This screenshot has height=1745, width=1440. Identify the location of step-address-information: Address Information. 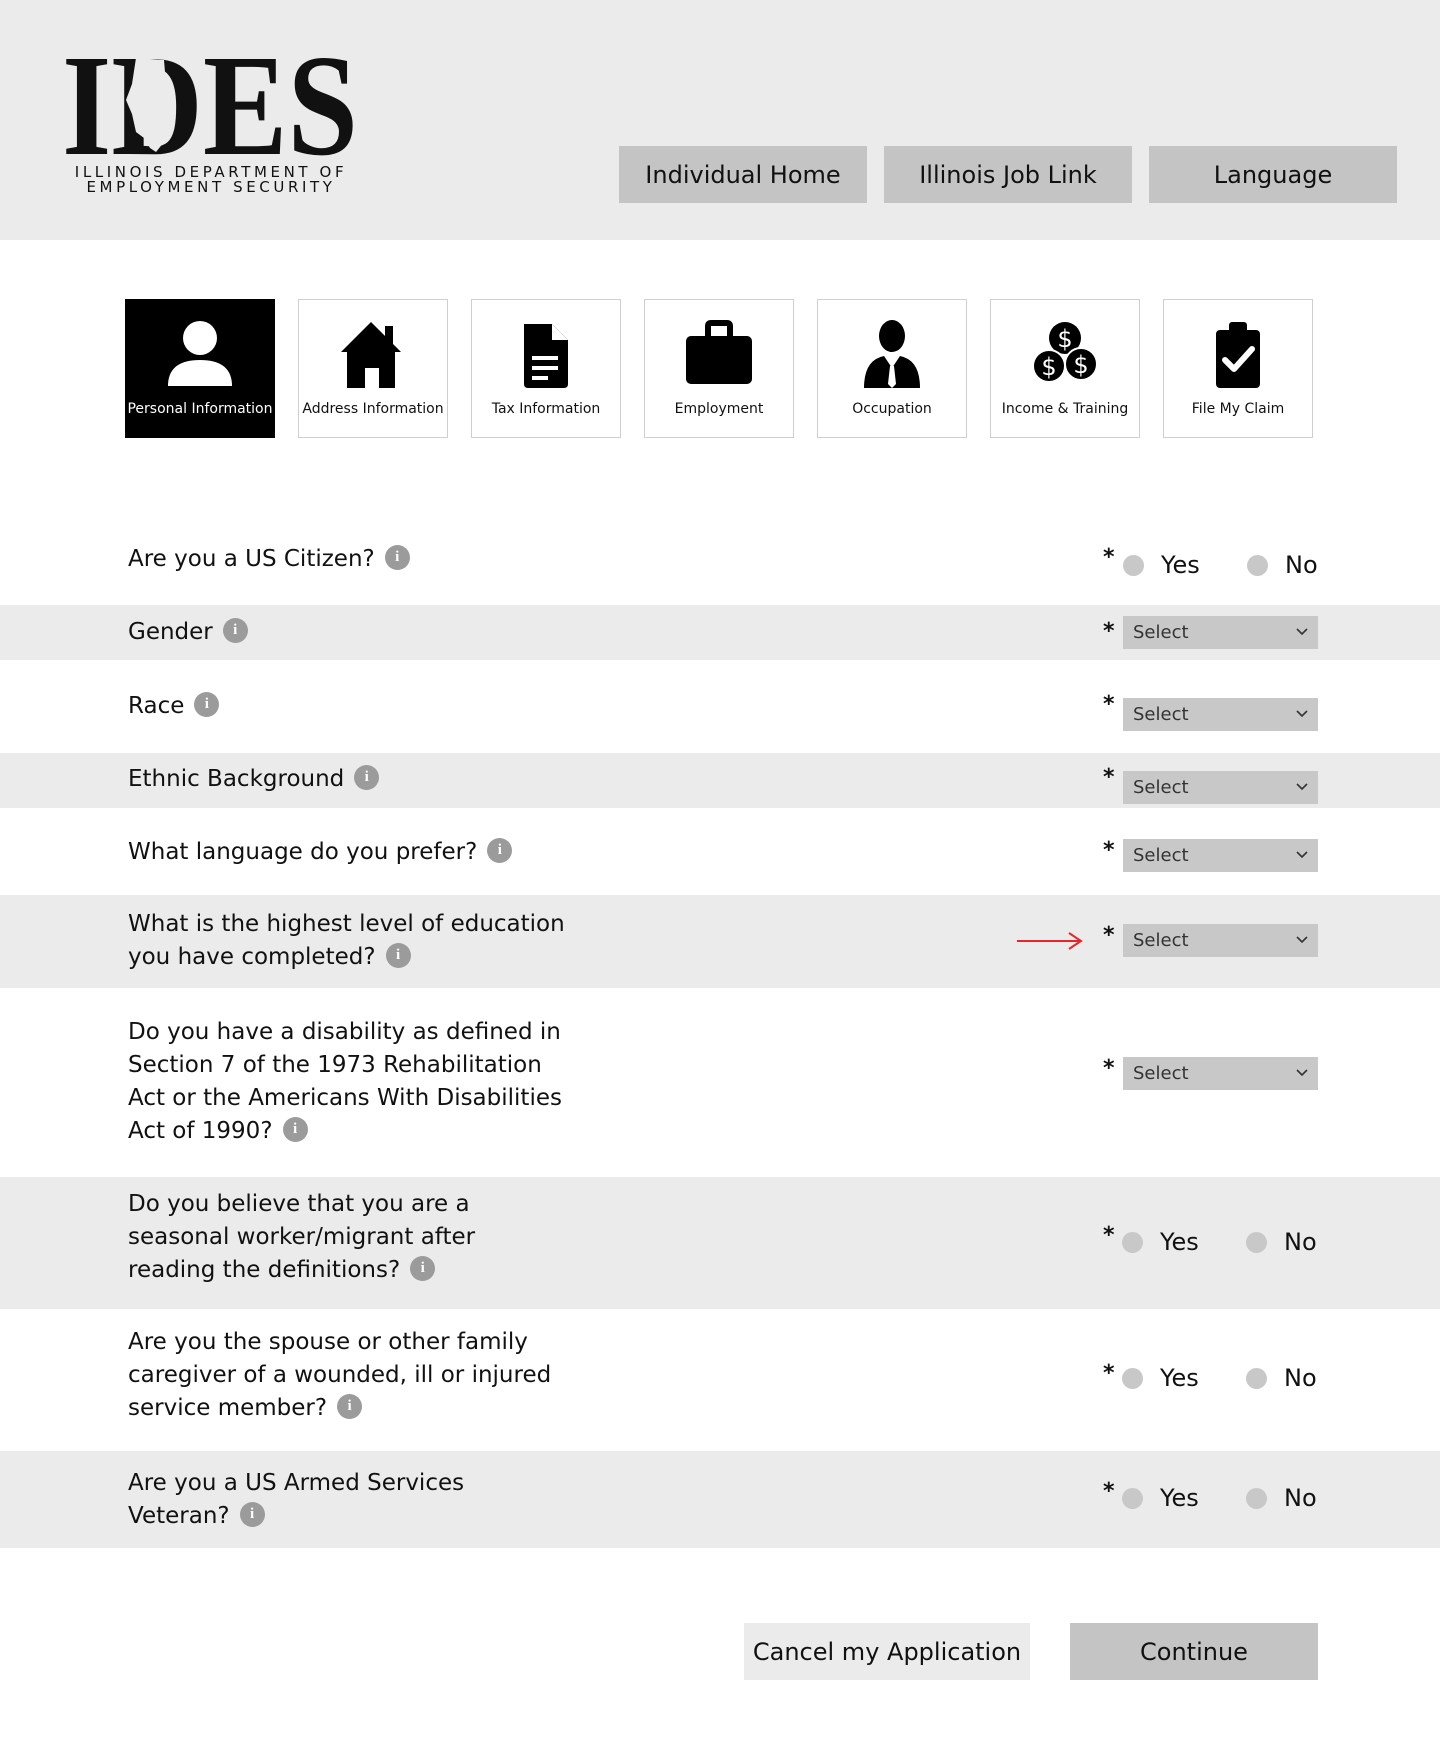
(373, 368).